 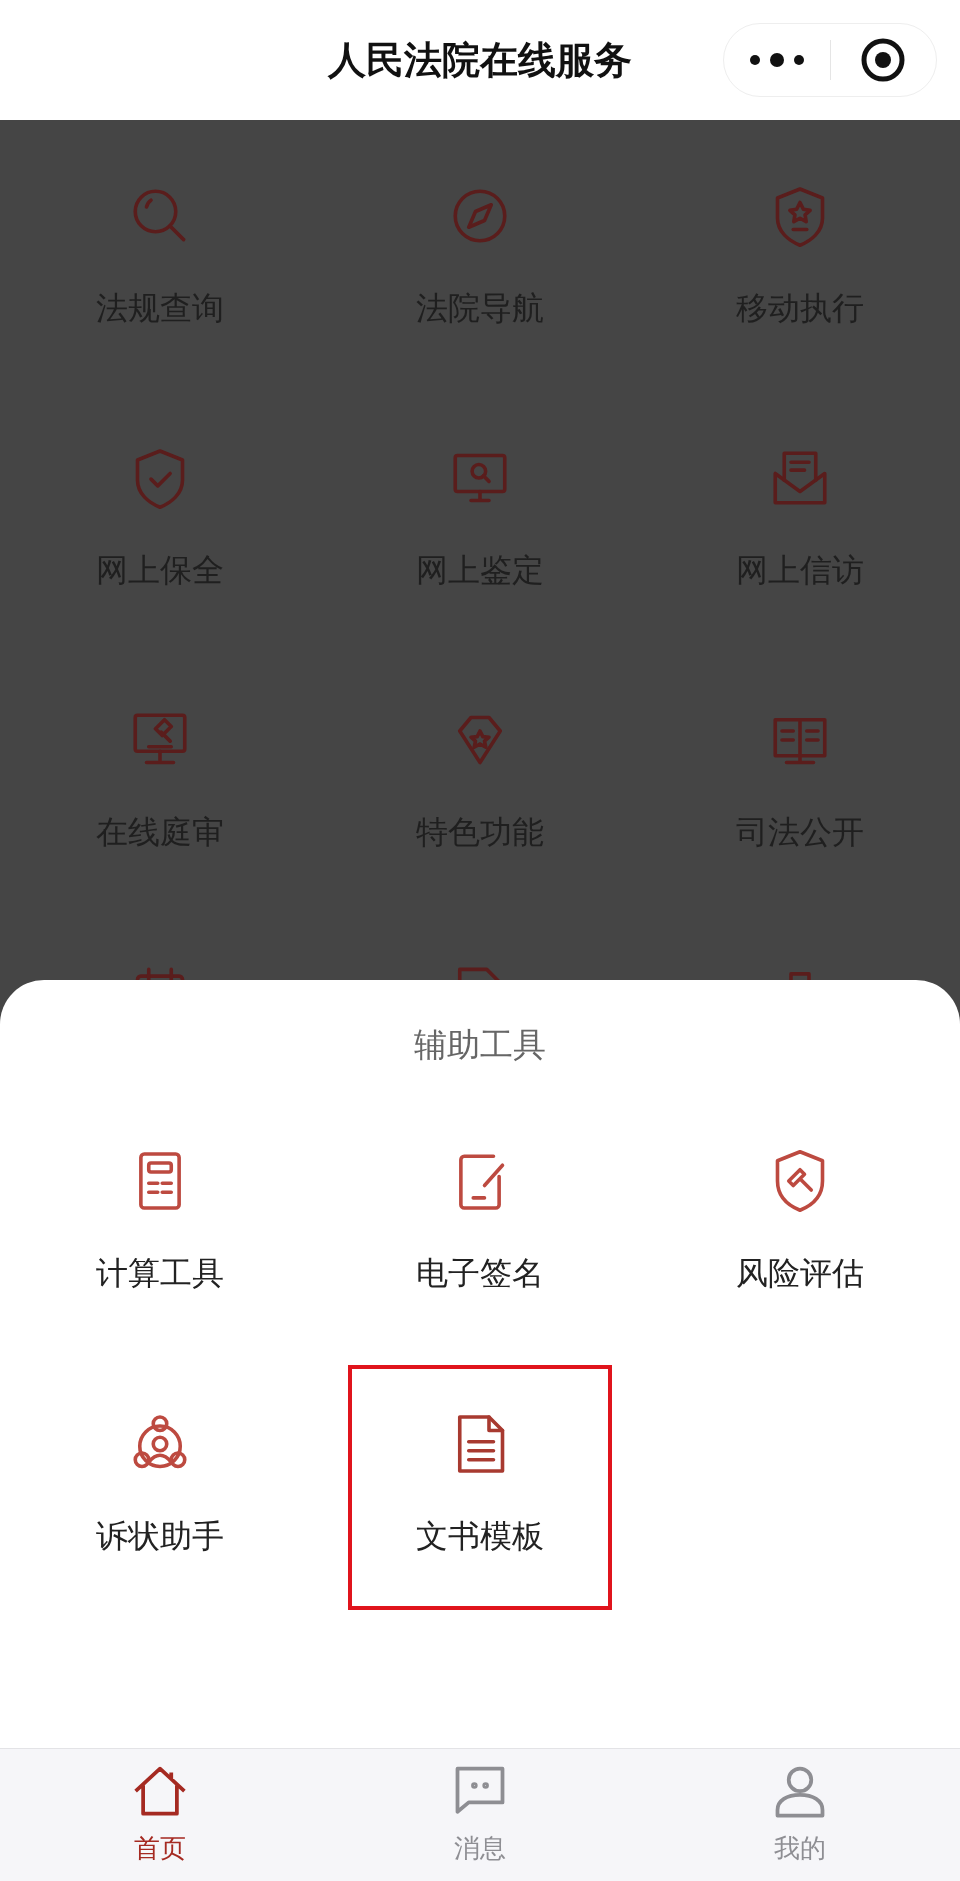 I want to click on tab: 我的, so click(x=800, y=1815).